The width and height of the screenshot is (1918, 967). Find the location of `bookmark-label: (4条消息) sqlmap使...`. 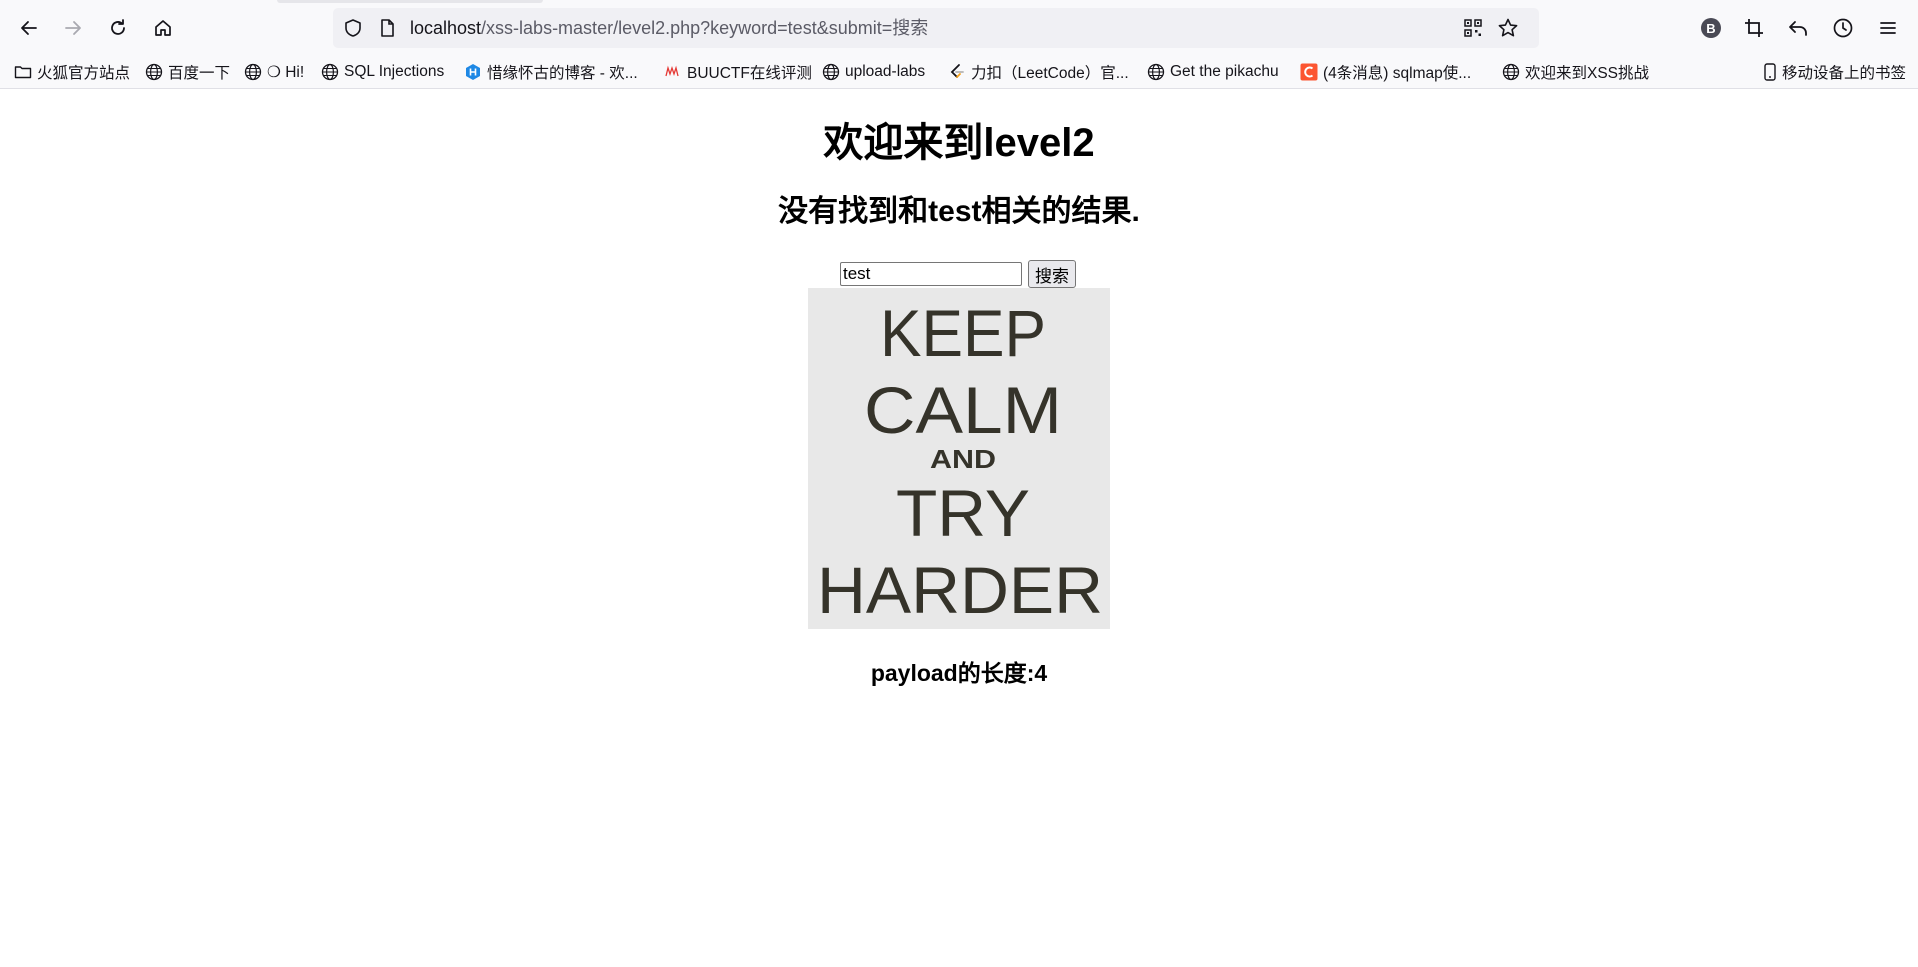

bookmark-label: (4条消息) sqlmap使... is located at coordinates (1397, 73).